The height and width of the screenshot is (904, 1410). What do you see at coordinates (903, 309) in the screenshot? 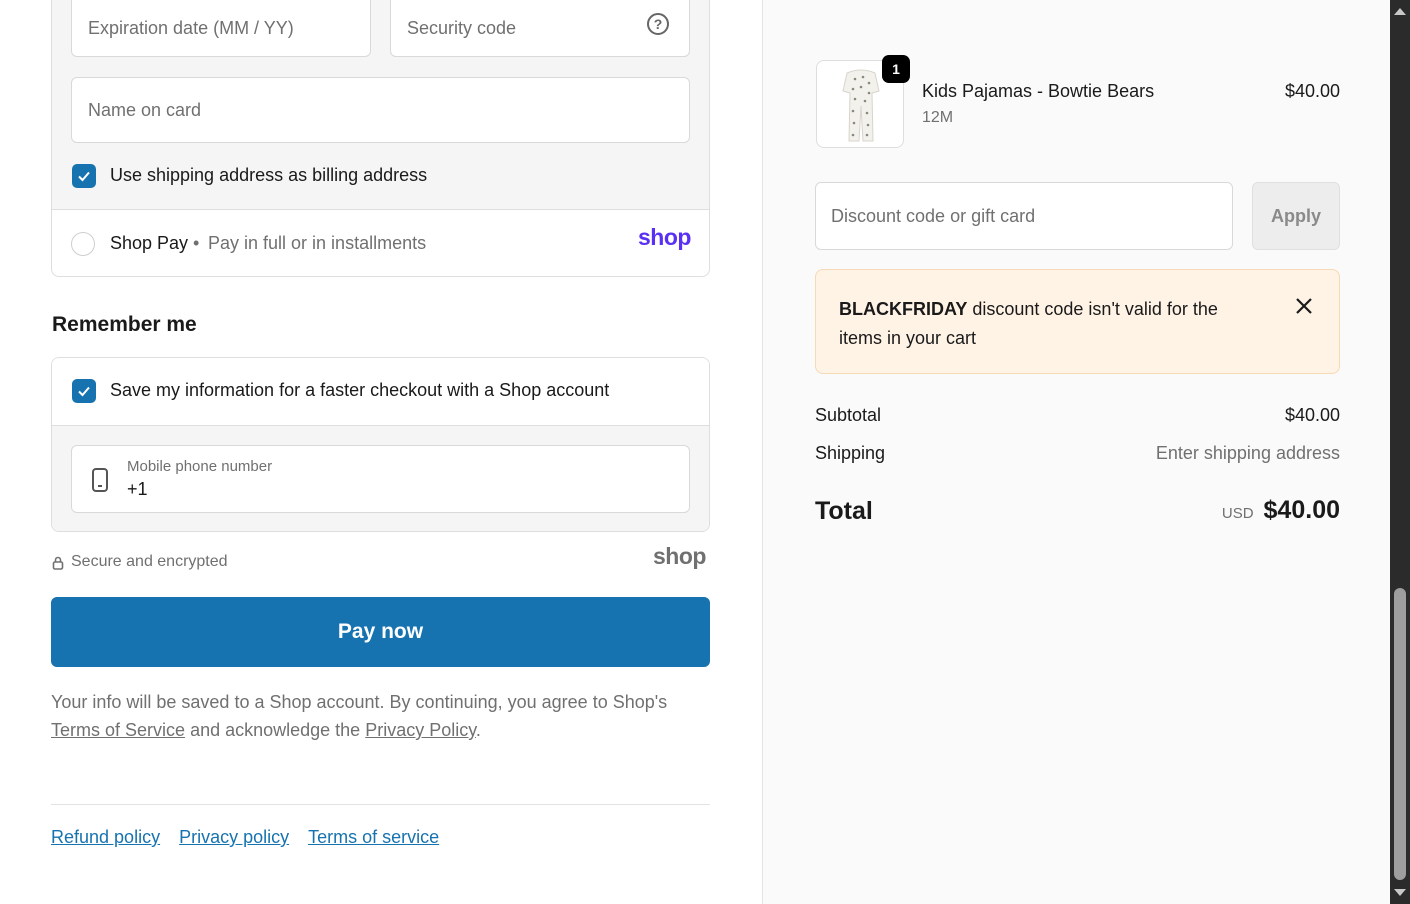
I see `discount-error-code: BLACKFRIDAY` at bounding box center [903, 309].